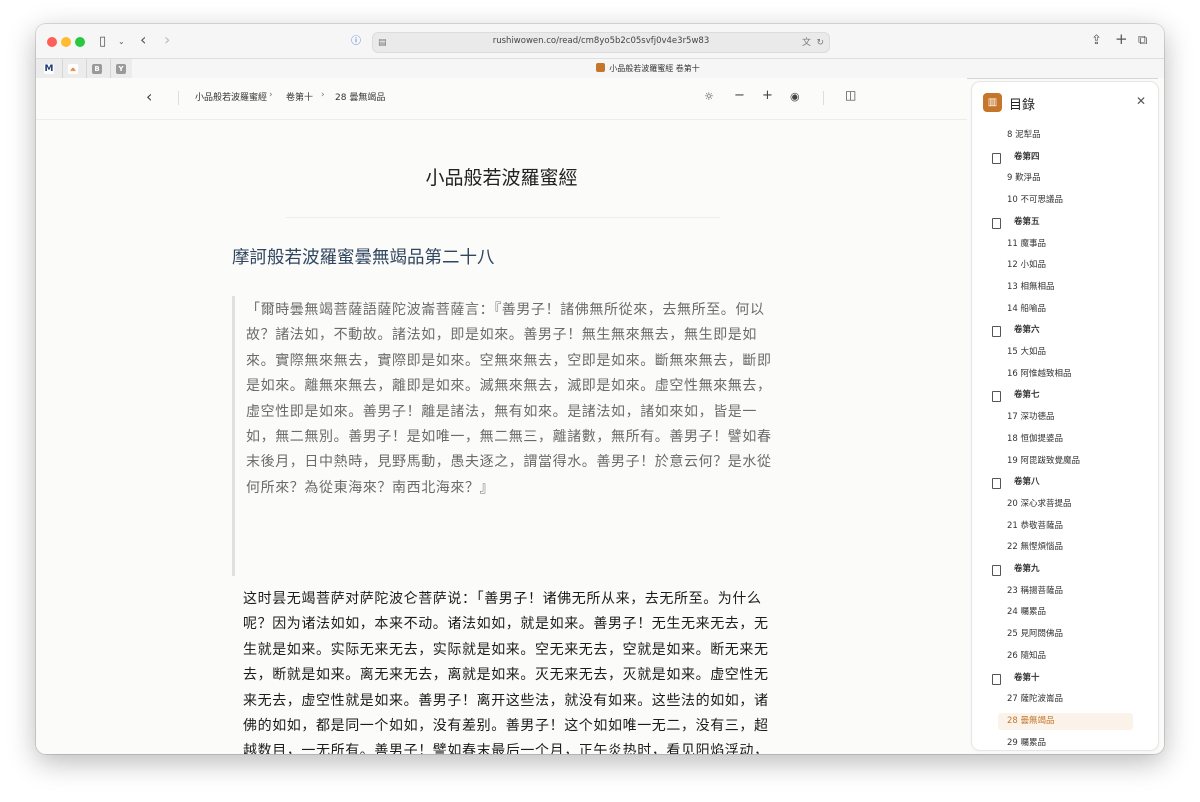 The image size is (1200, 802). I want to click on toc-volume-item: 卷第七, so click(1065, 395).